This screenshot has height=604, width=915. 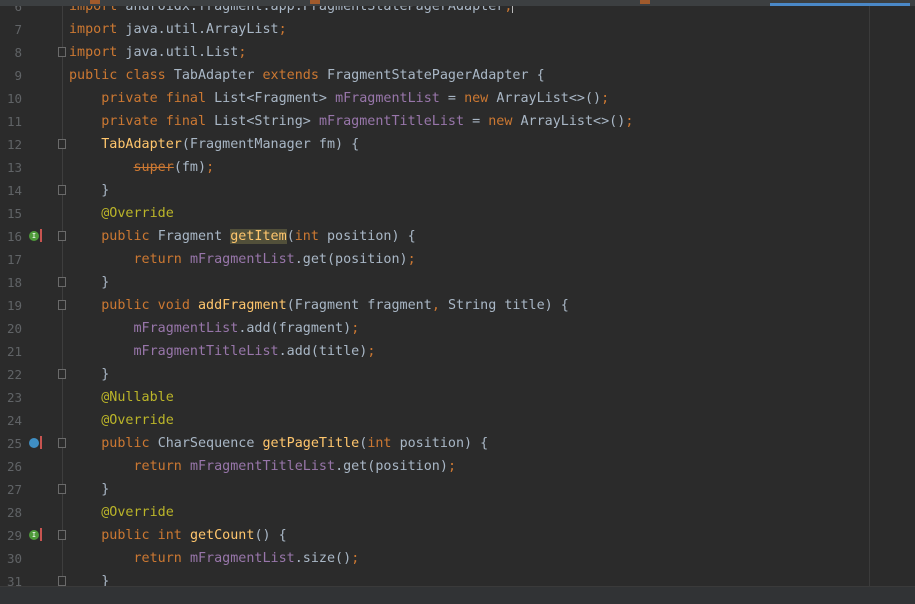 I want to click on line-number: 30, so click(x=14, y=558).